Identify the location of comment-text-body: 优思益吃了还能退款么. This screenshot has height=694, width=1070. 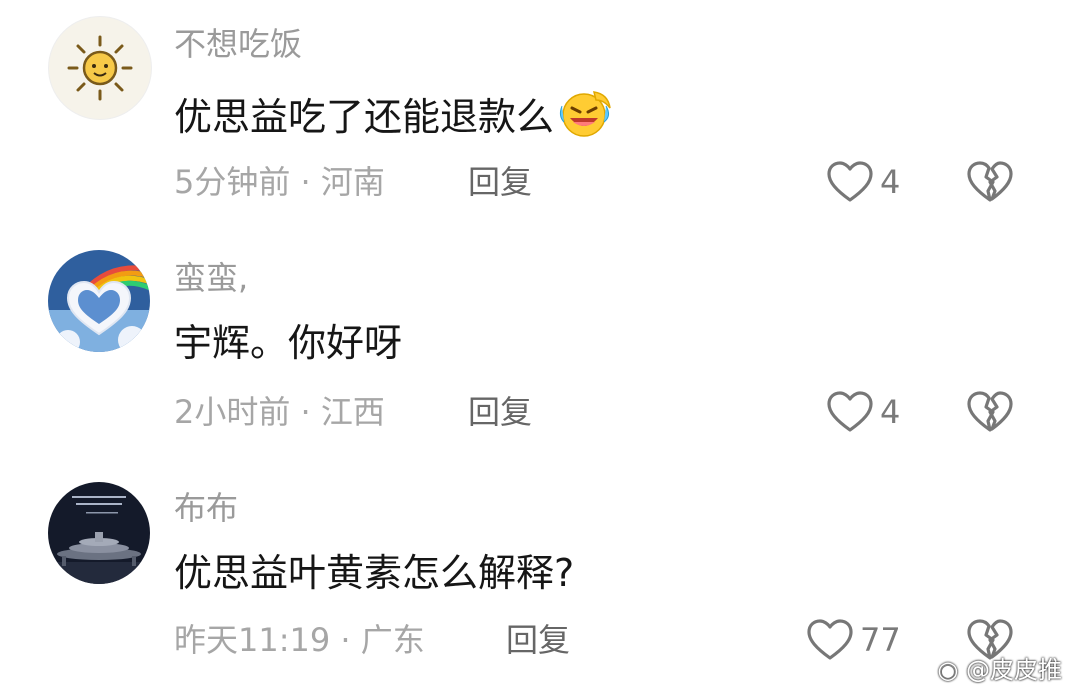
(364, 117).